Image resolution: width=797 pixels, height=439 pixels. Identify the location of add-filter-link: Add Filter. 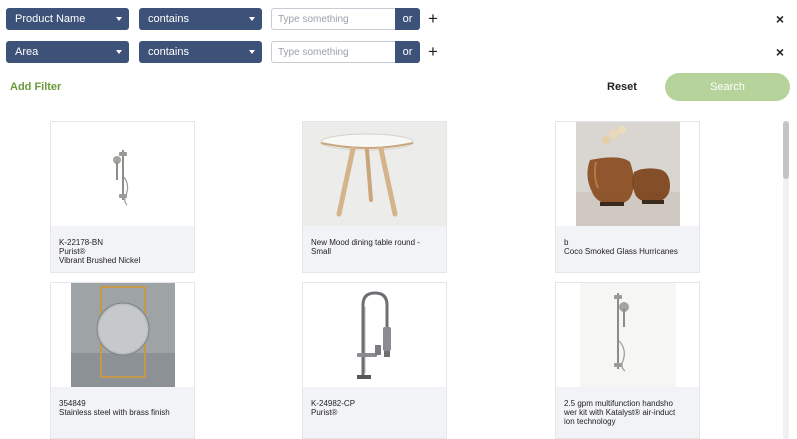
(35, 87).